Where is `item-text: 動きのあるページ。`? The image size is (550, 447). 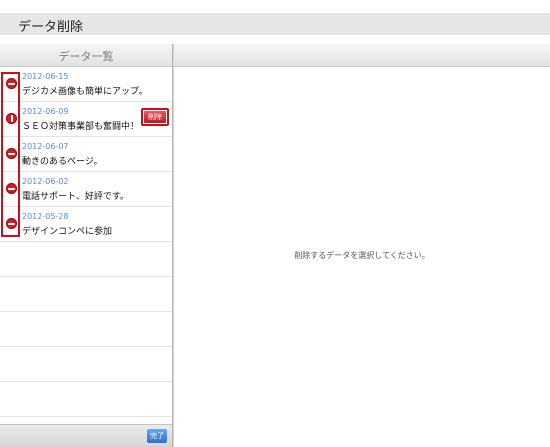 item-text: 動きのあるページ。 is located at coordinates (62, 162).